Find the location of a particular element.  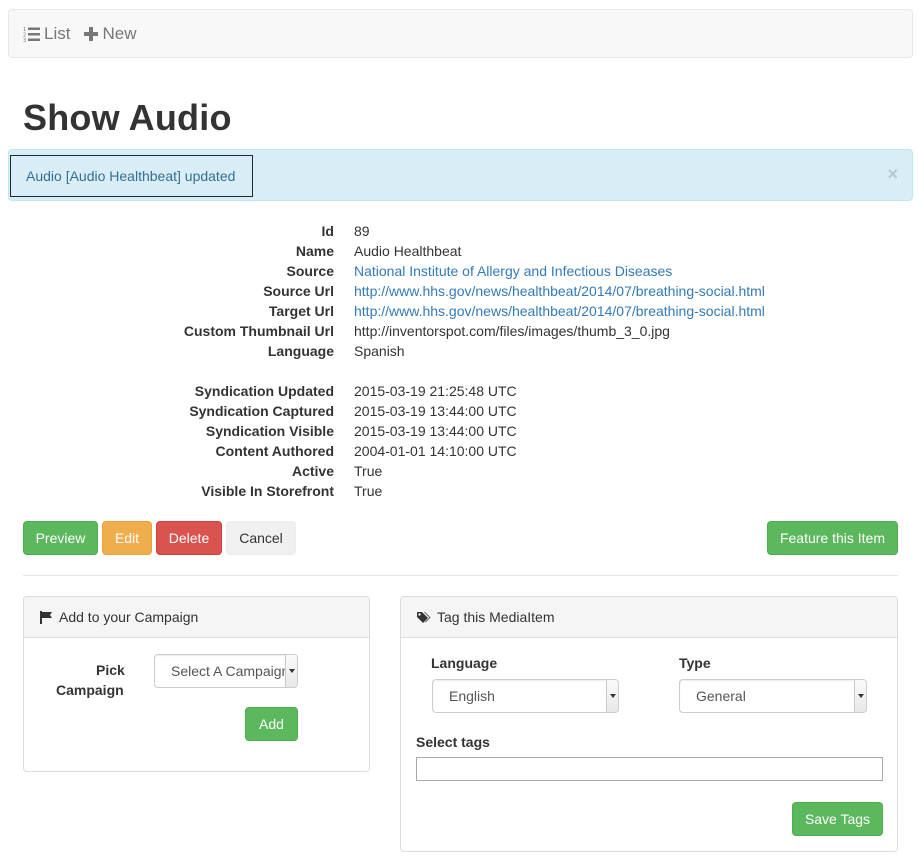

feature-item-button: Feature this Item is located at coordinates (832, 538).